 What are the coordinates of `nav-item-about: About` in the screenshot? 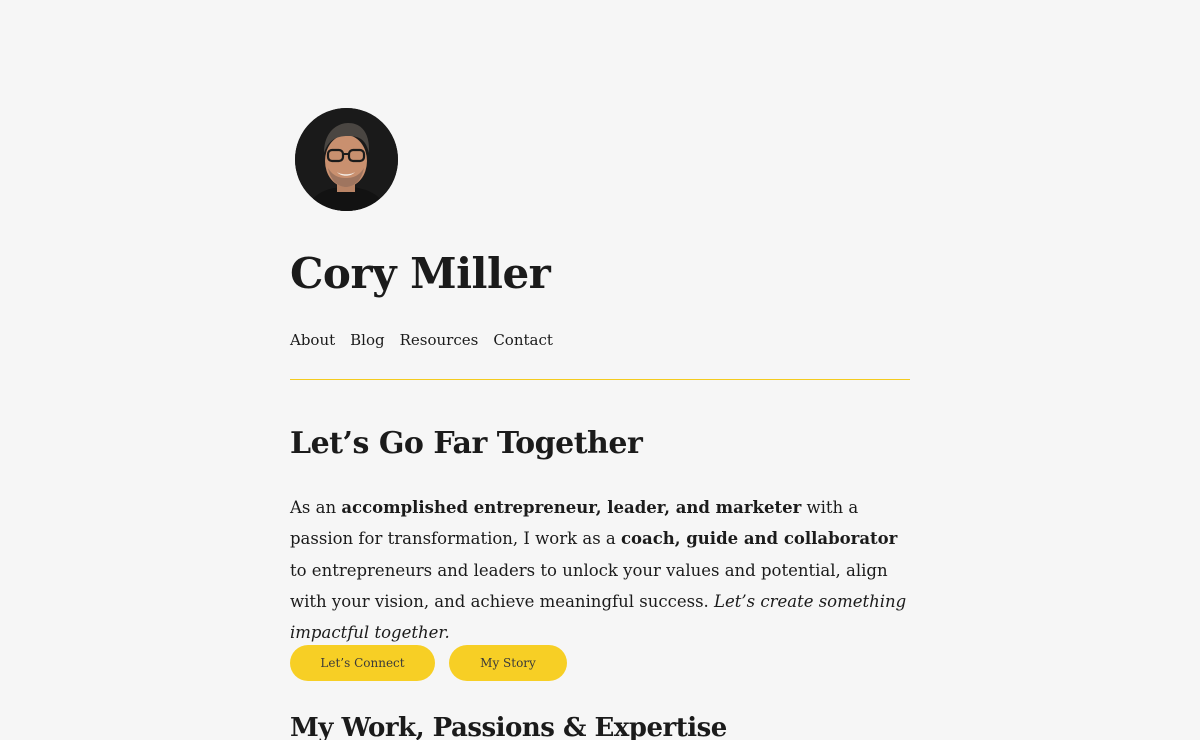 It's located at (312, 340).